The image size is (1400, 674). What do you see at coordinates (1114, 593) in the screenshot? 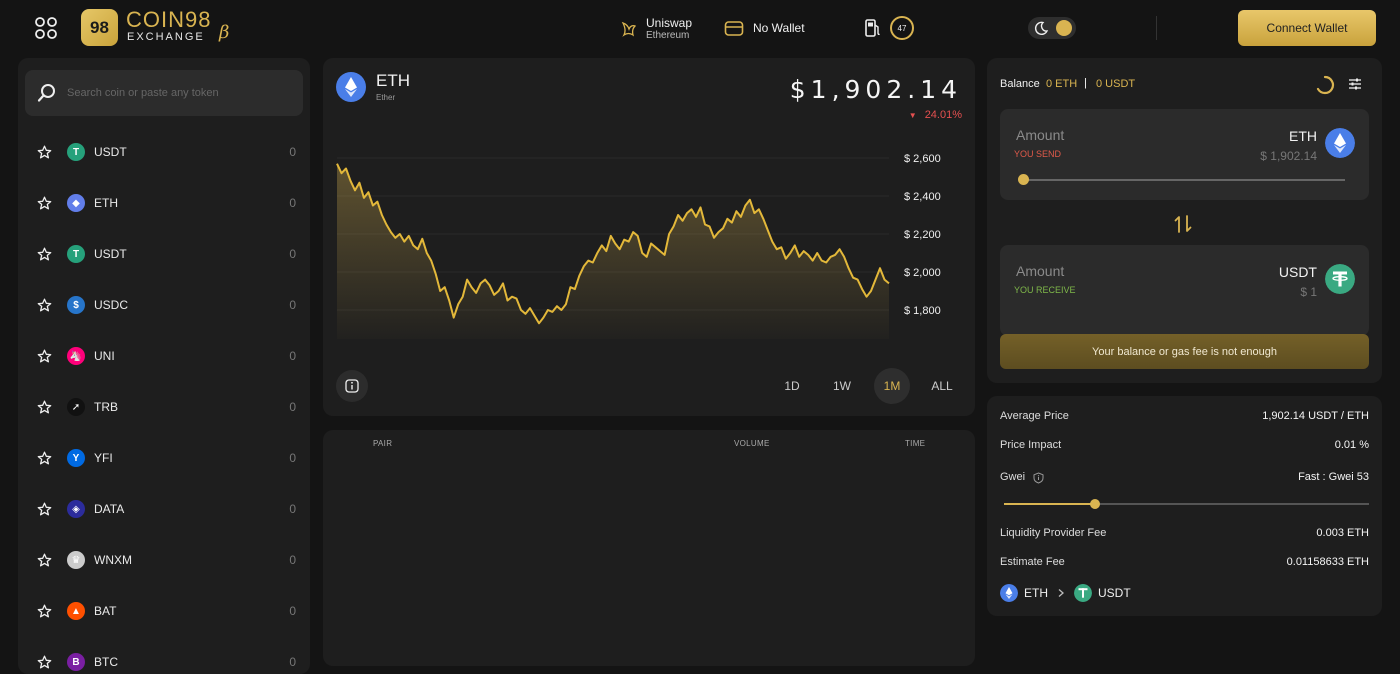
I see `route-to: USDT` at bounding box center [1114, 593].